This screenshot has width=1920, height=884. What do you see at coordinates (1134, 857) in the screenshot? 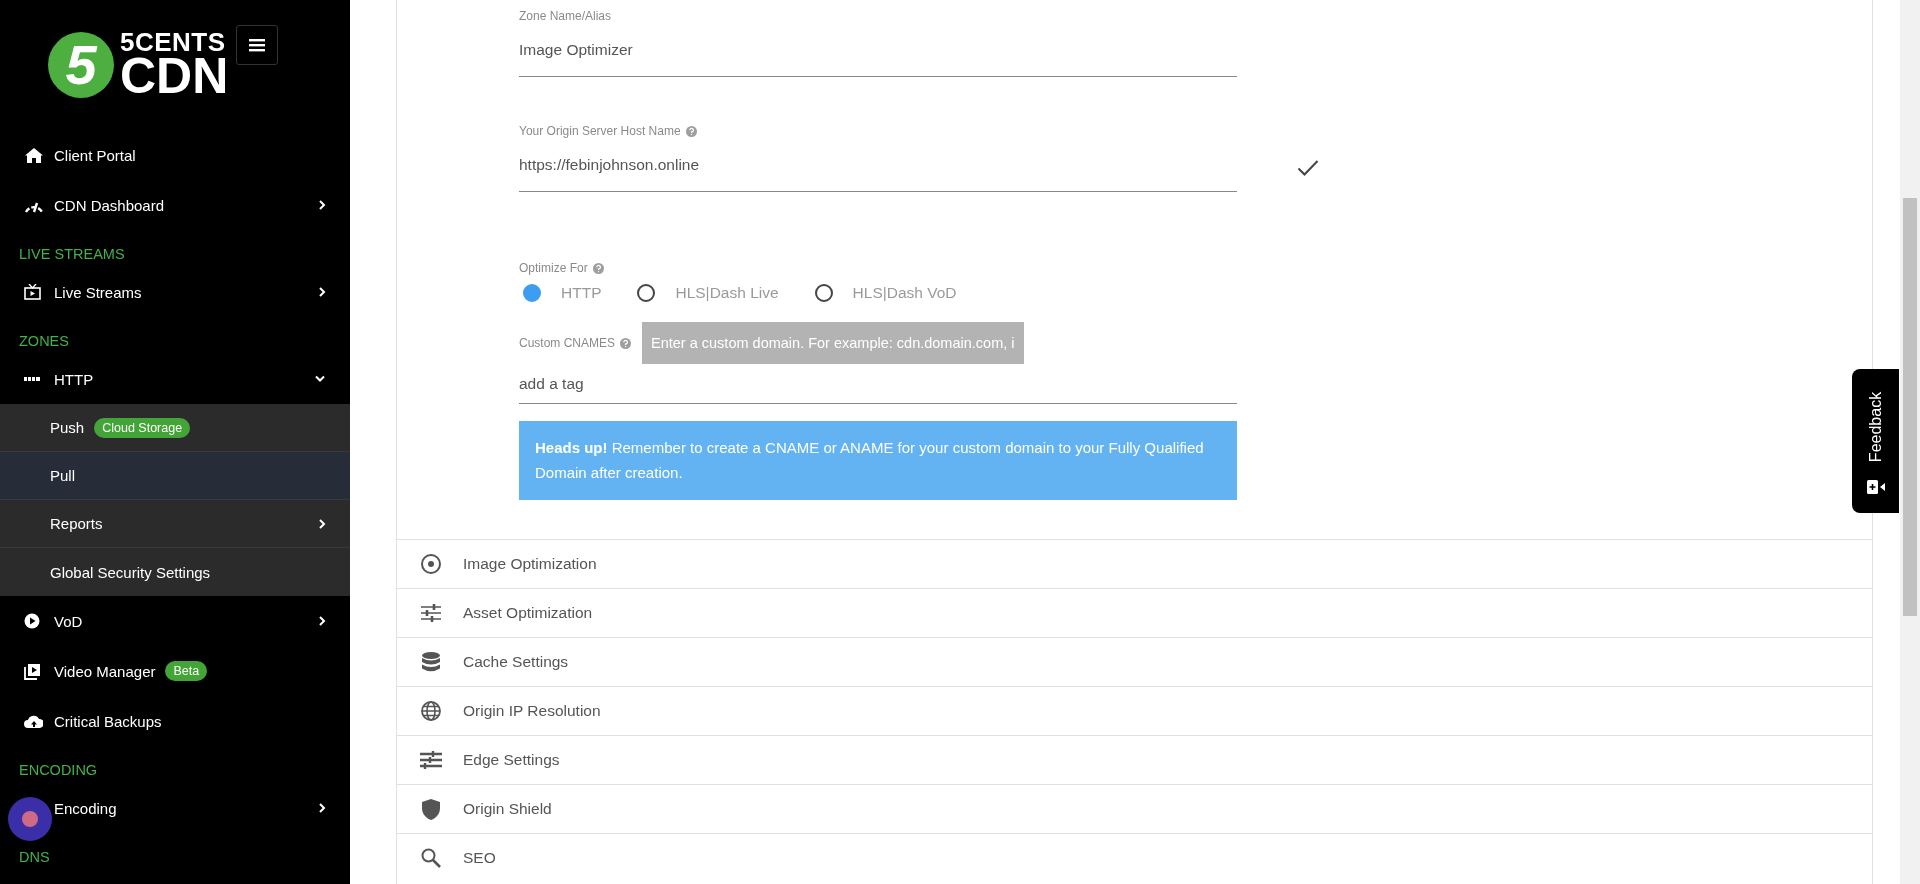
I see `accordion-header: SEO` at bounding box center [1134, 857].